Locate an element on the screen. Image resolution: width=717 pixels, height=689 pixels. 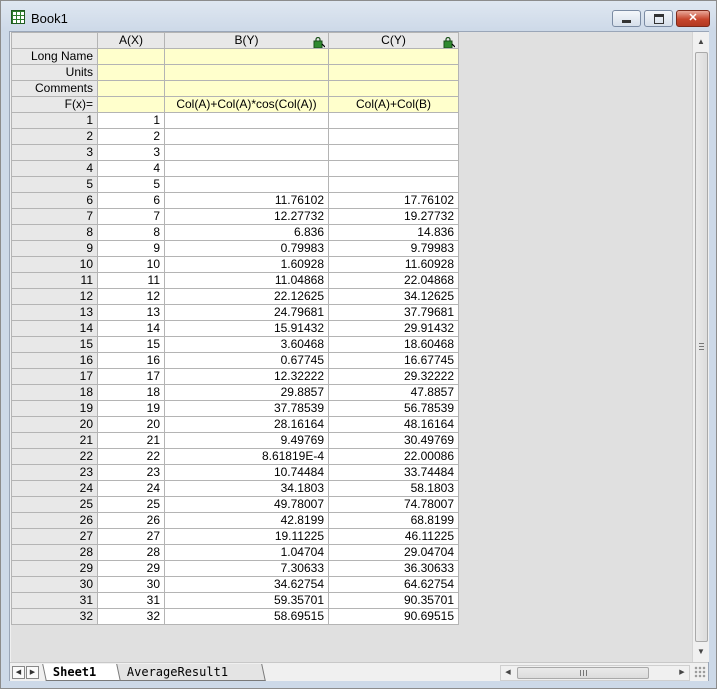
cell-col-a: 16 is located at coordinates (131, 360).